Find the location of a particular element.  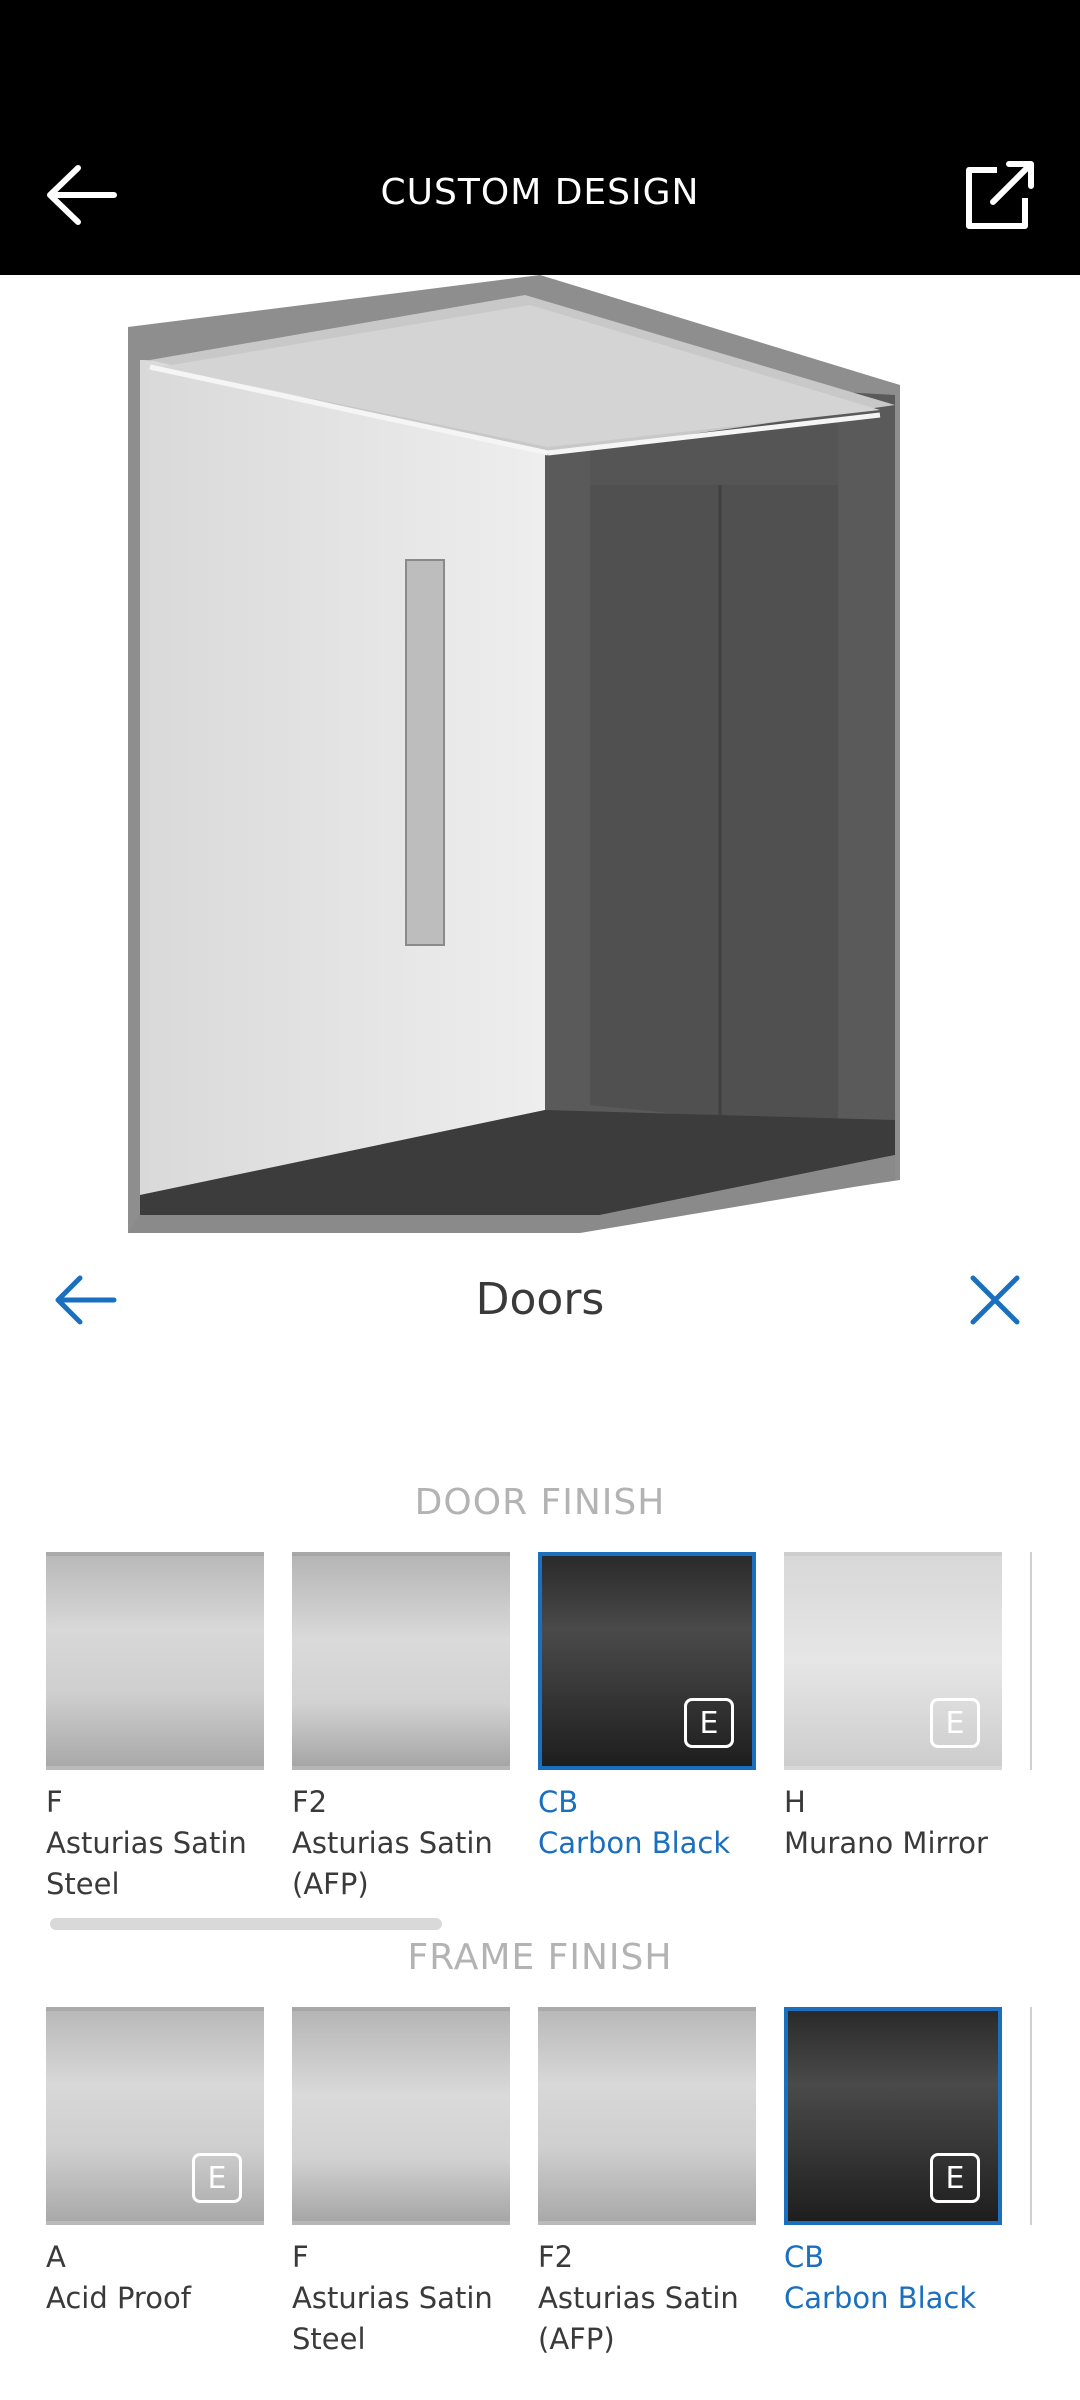

door-finish-heading: DOOR FINISH is located at coordinates (540, 1502).